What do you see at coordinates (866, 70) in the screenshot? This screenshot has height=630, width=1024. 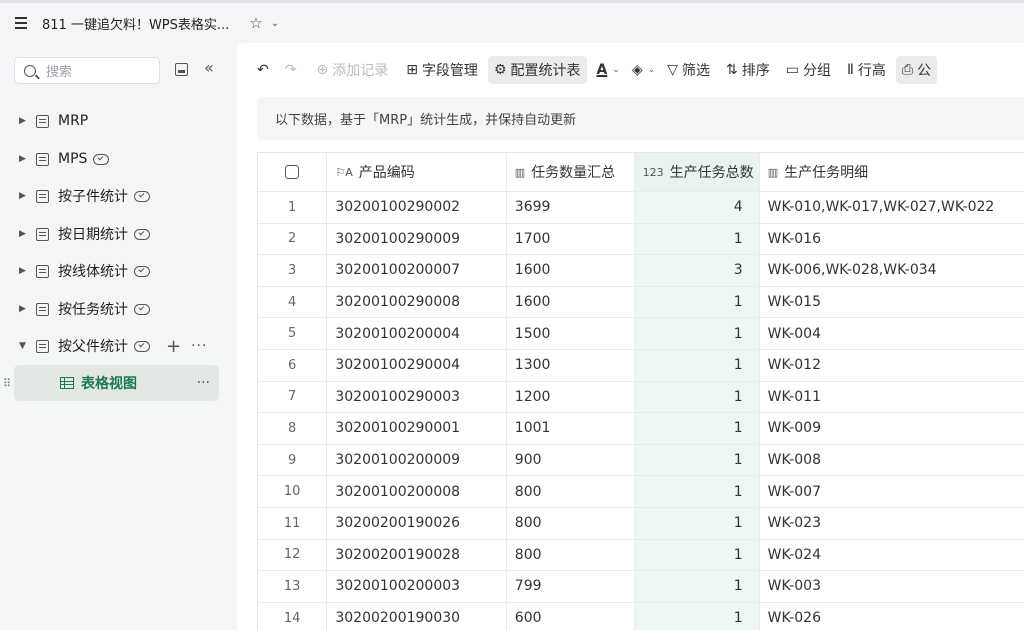 I see `row-height-button: Ⅱ 行高` at bounding box center [866, 70].